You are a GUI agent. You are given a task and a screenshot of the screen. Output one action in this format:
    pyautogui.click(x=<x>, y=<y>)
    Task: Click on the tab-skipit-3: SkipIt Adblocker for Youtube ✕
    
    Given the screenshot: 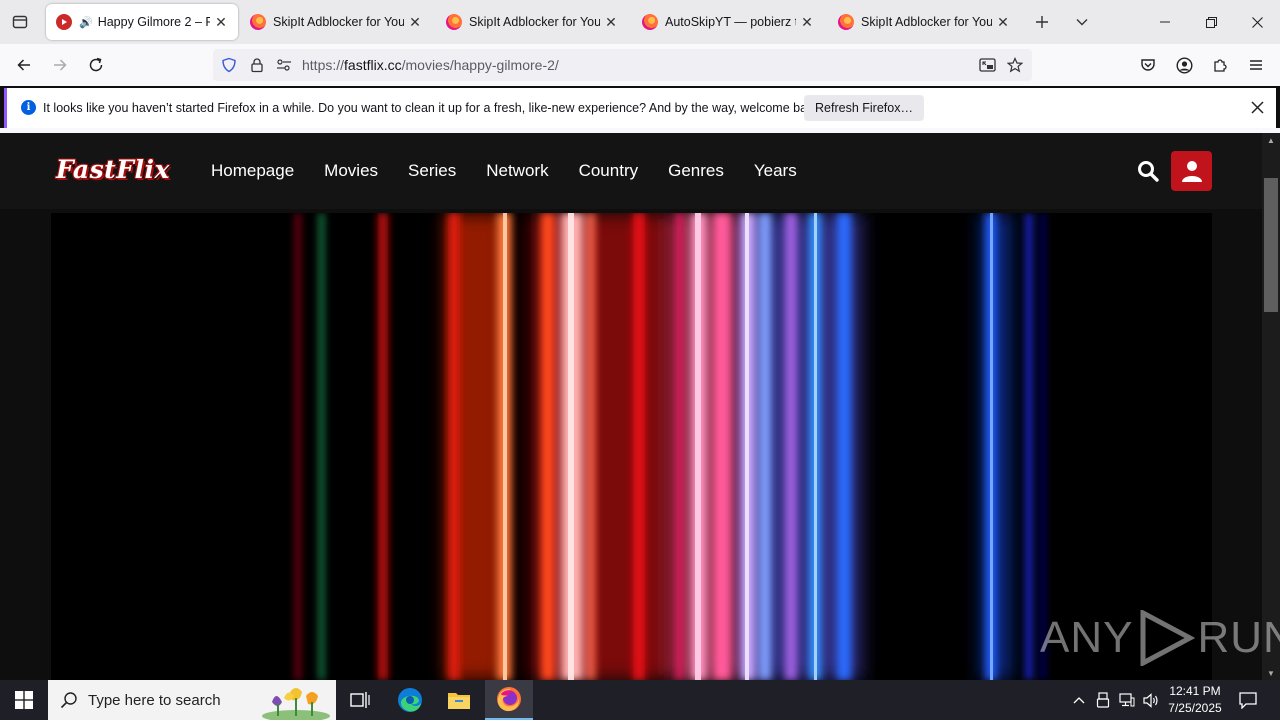 What is the action you would take?
    pyautogui.click(x=924, y=22)
    